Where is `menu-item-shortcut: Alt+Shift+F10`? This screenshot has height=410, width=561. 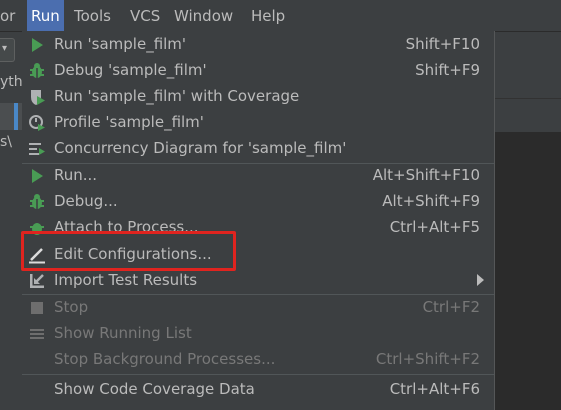
menu-item-shortcut: Alt+Shift+F10 is located at coordinates (426, 175).